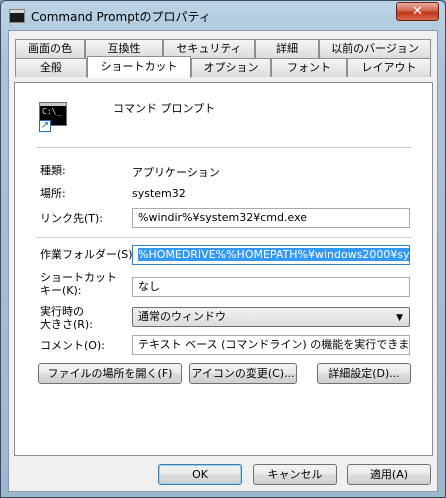 Image resolution: width=446 pixels, height=498 pixels. I want to click on run-select-value: 通常のウィンドウ, so click(182, 316).